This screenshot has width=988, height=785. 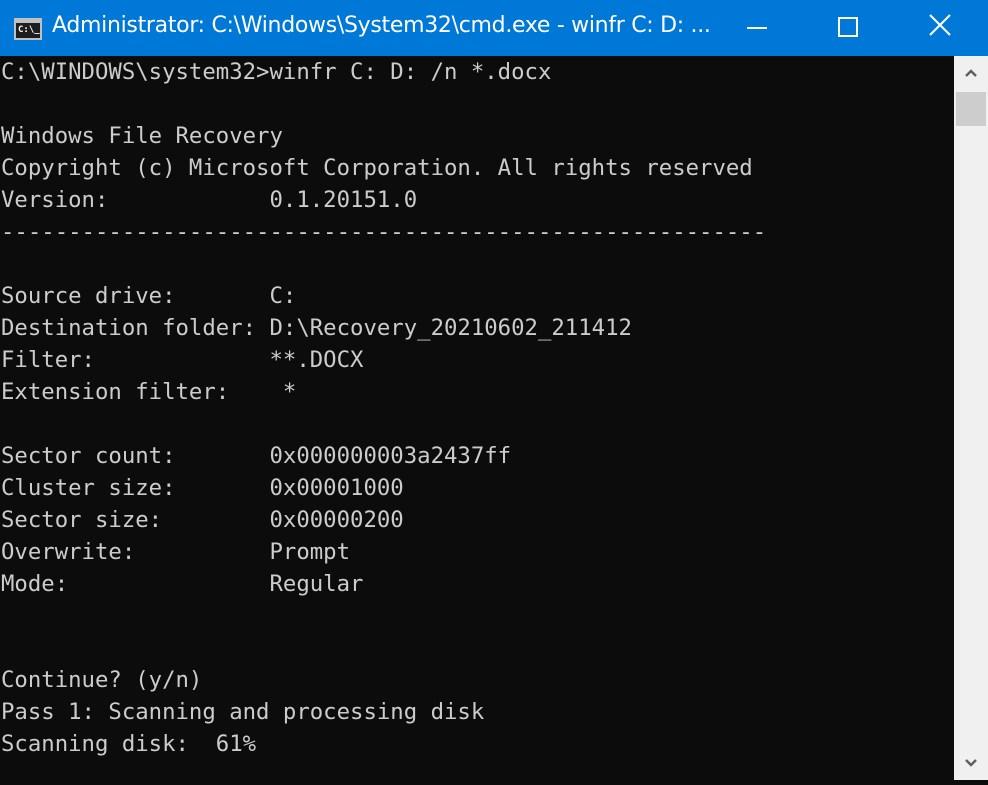 I want to click on scrollbar-thumb, so click(x=971, y=109).